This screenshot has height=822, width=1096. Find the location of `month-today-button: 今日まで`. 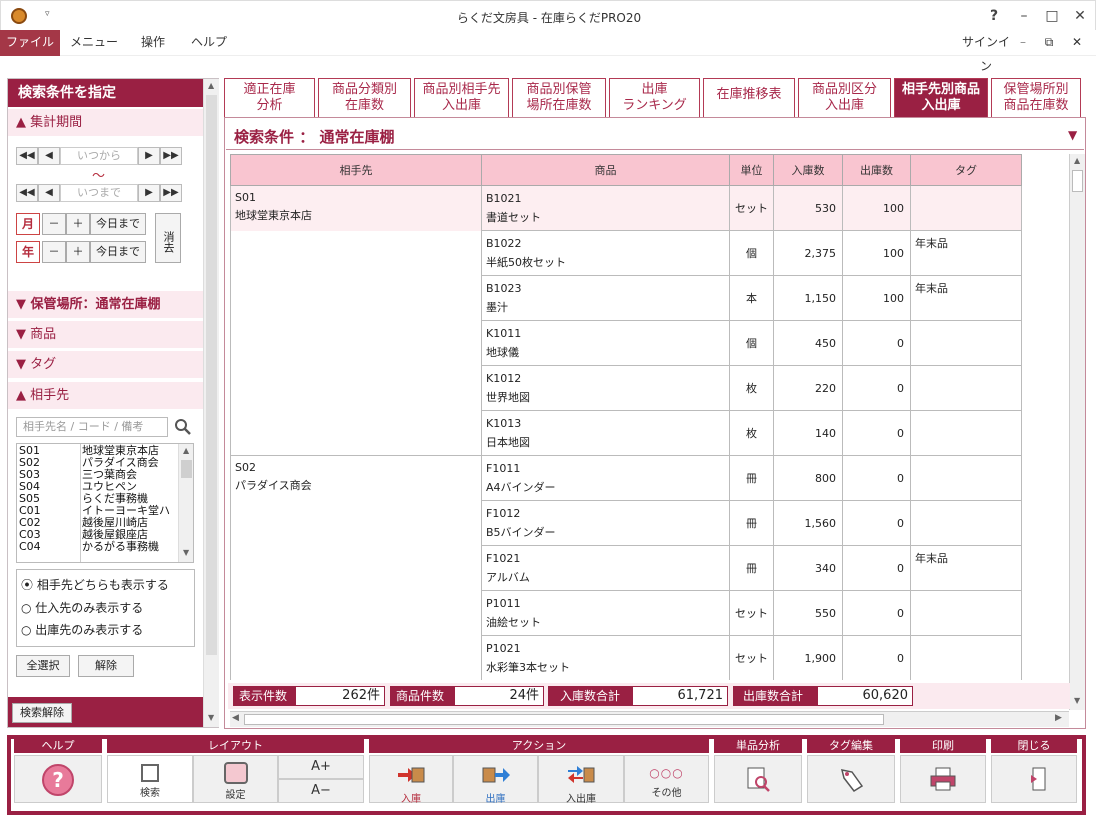

month-today-button: 今日まで is located at coordinates (118, 224).